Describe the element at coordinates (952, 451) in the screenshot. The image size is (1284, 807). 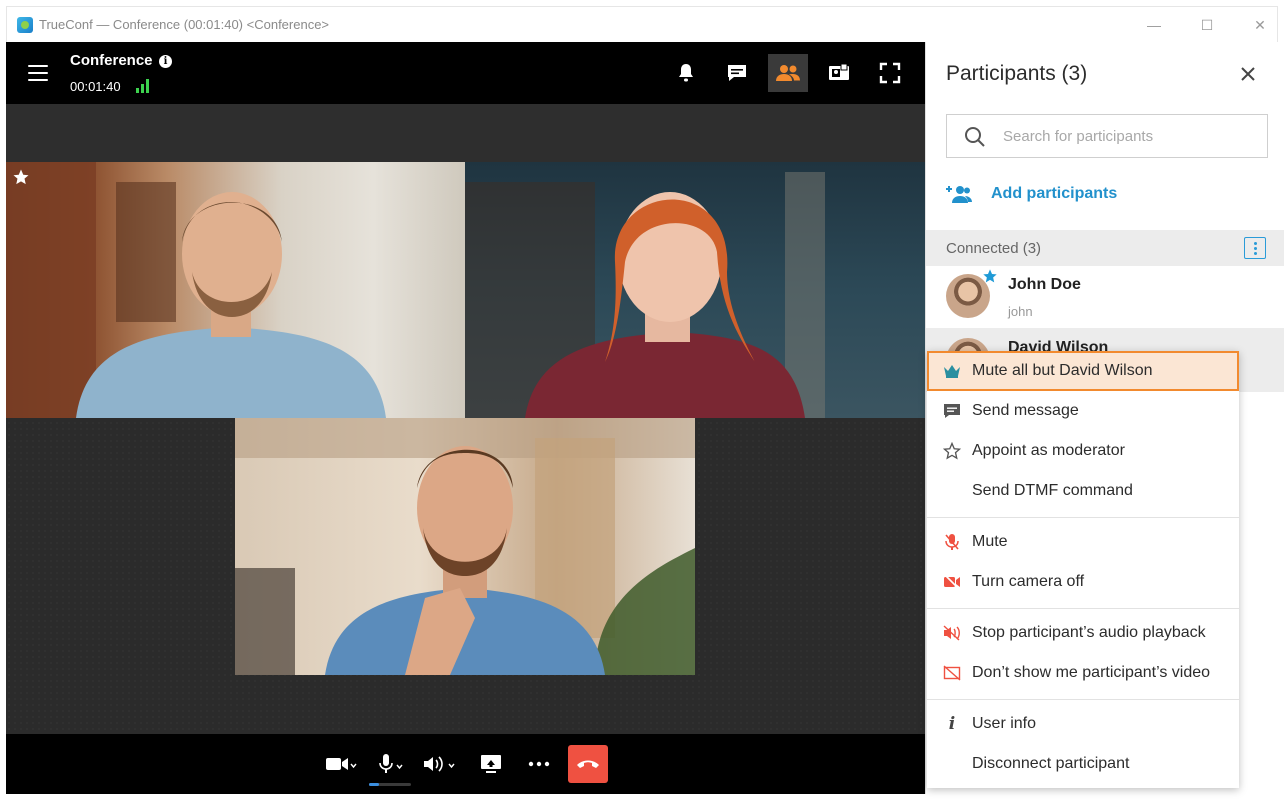
I see `star-outline-icon` at that location.